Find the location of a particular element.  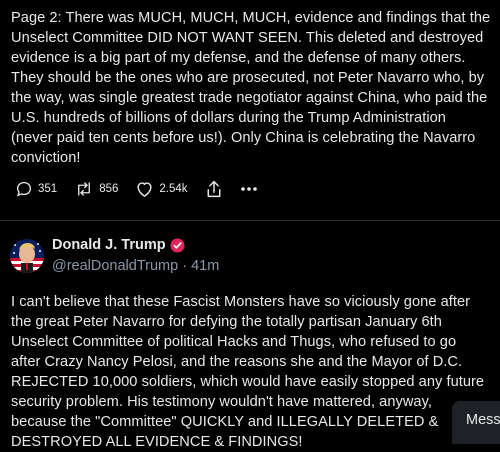

like-icon is located at coordinates (144, 189).